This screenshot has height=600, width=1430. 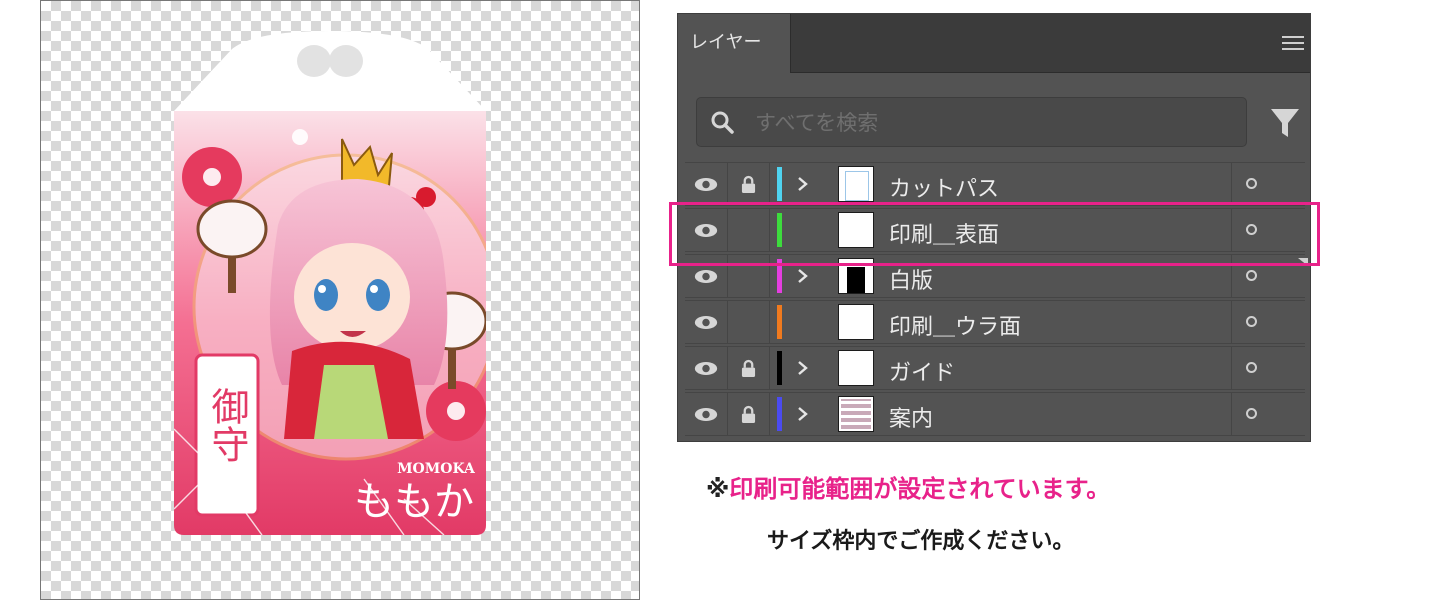 What do you see at coordinates (921, 541) in the screenshot?
I see `note-size-frame: サイズ枠内でご作成ください。` at bounding box center [921, 541].